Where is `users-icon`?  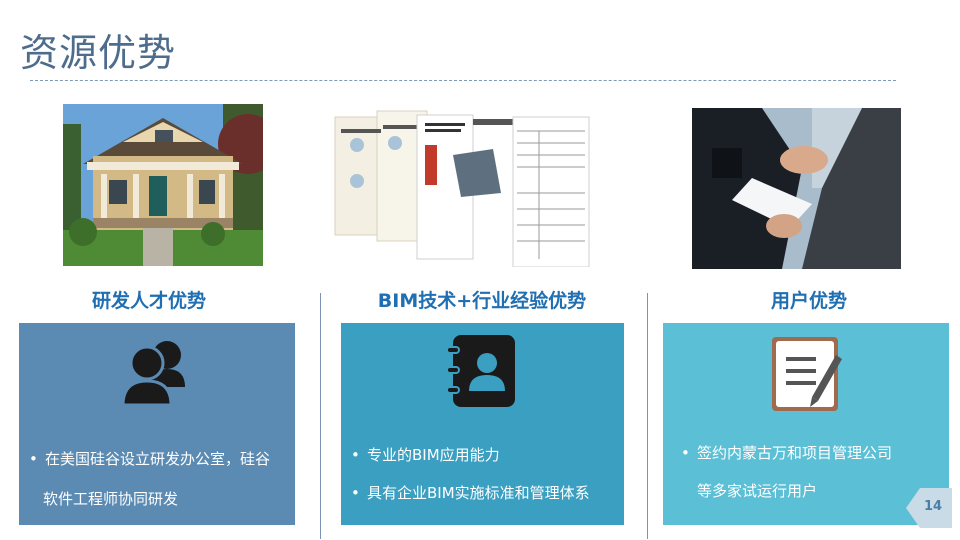 users-icon is located at coordinates (157, 372).